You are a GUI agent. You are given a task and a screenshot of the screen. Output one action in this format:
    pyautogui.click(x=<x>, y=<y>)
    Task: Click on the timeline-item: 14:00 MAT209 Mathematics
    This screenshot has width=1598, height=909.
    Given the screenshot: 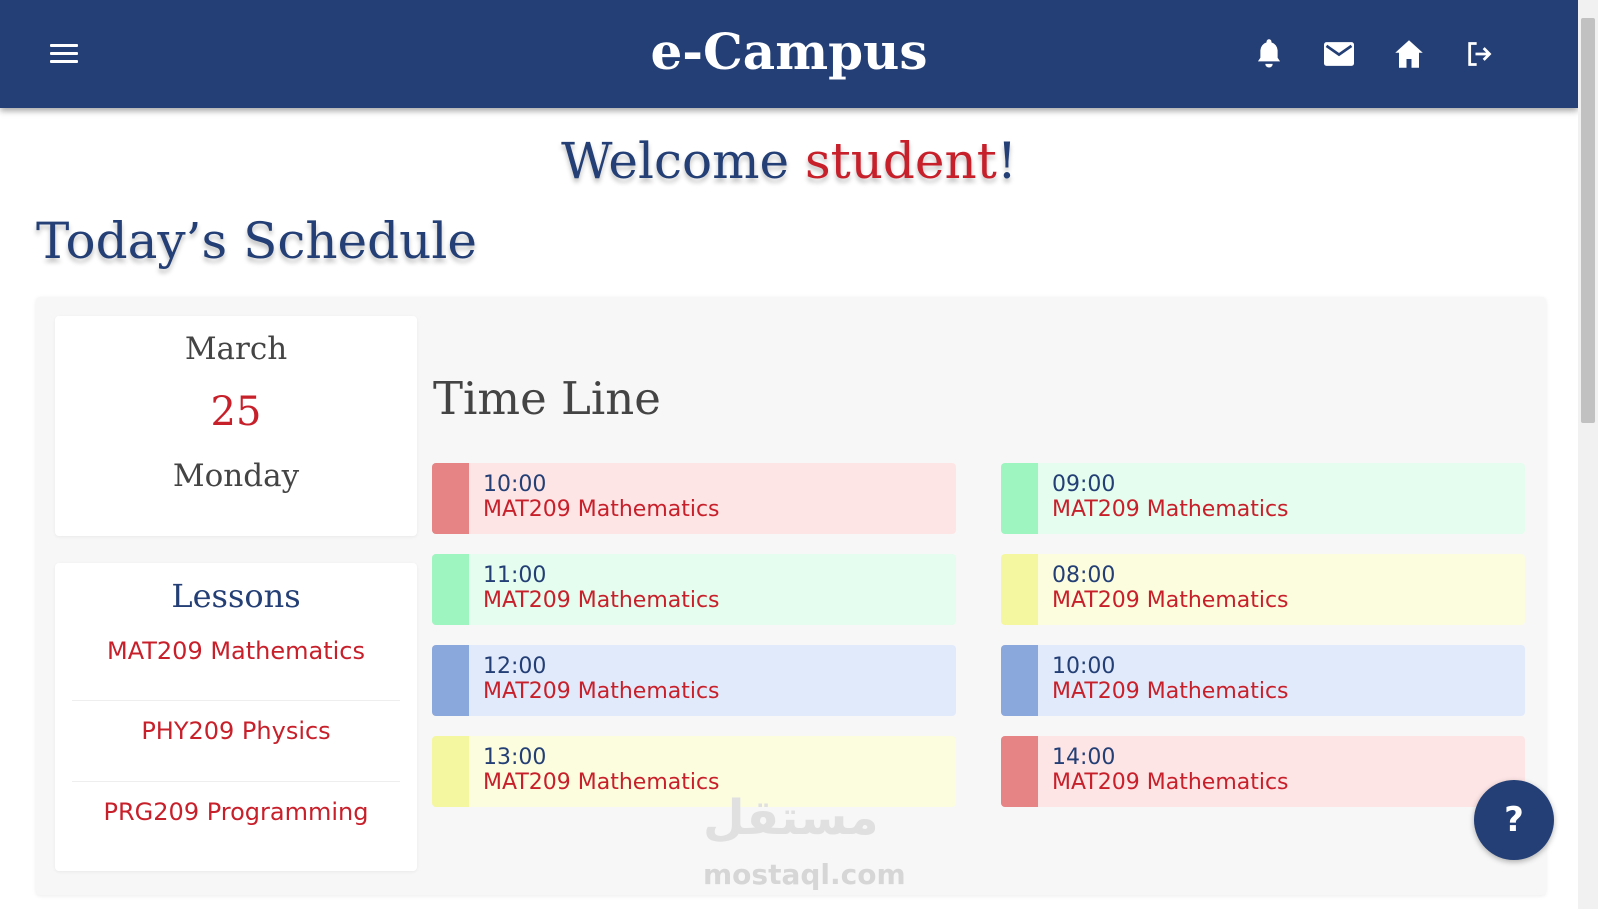 What is the action you would take?
    pyautogui.click(x=1263, y=771)
    